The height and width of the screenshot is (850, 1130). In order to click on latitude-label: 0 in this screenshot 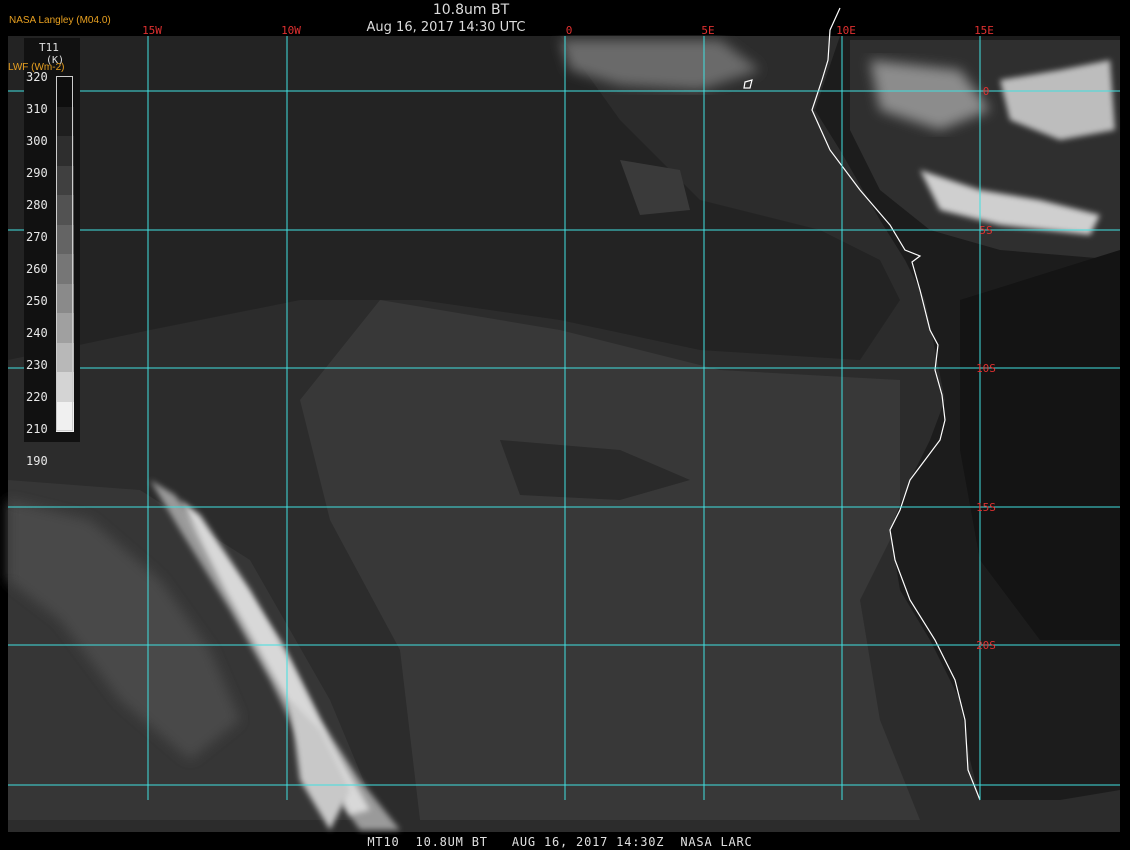, I will do `click(986, 91)`.